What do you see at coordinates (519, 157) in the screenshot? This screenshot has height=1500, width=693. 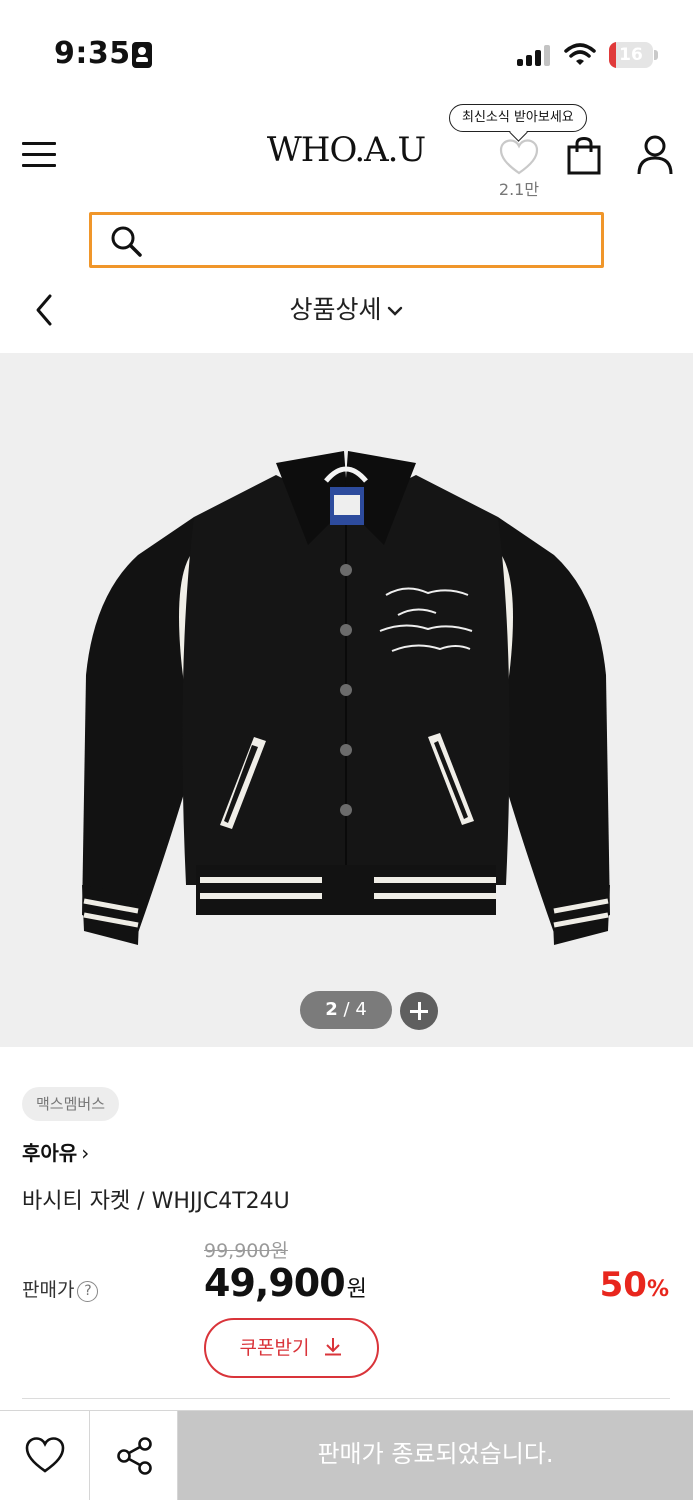 I see `wishlist-heart-icon` at bounding box center [519, 157].